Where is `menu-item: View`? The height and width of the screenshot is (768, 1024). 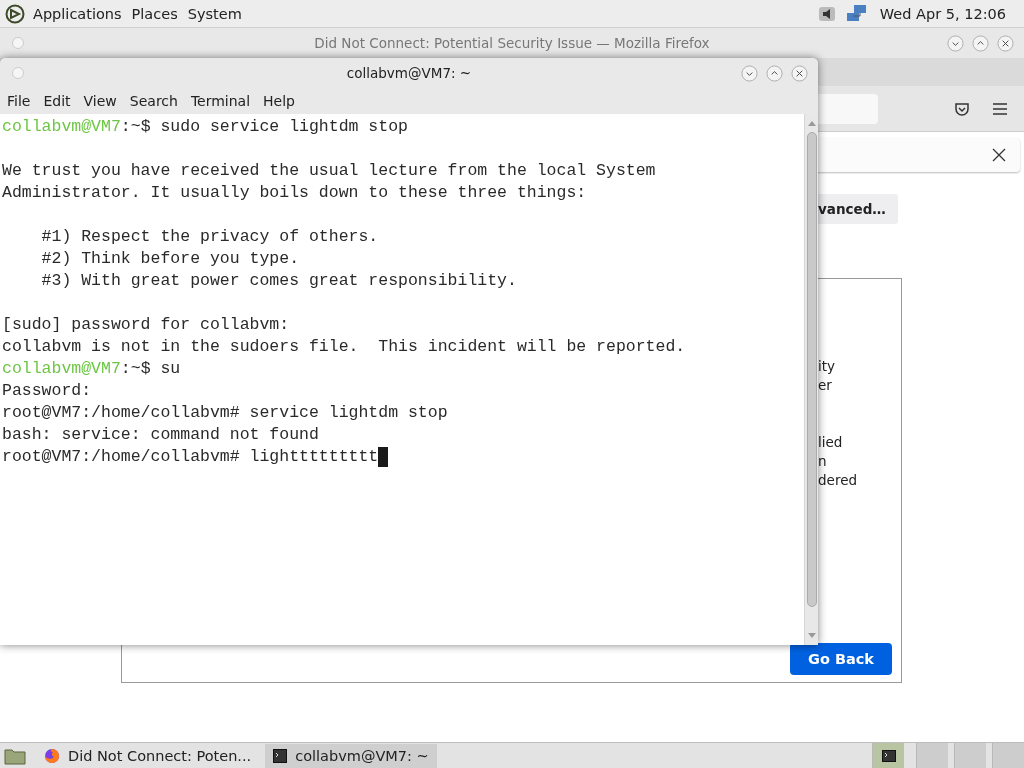
menu-item: View is located at coordinates (100, 101).